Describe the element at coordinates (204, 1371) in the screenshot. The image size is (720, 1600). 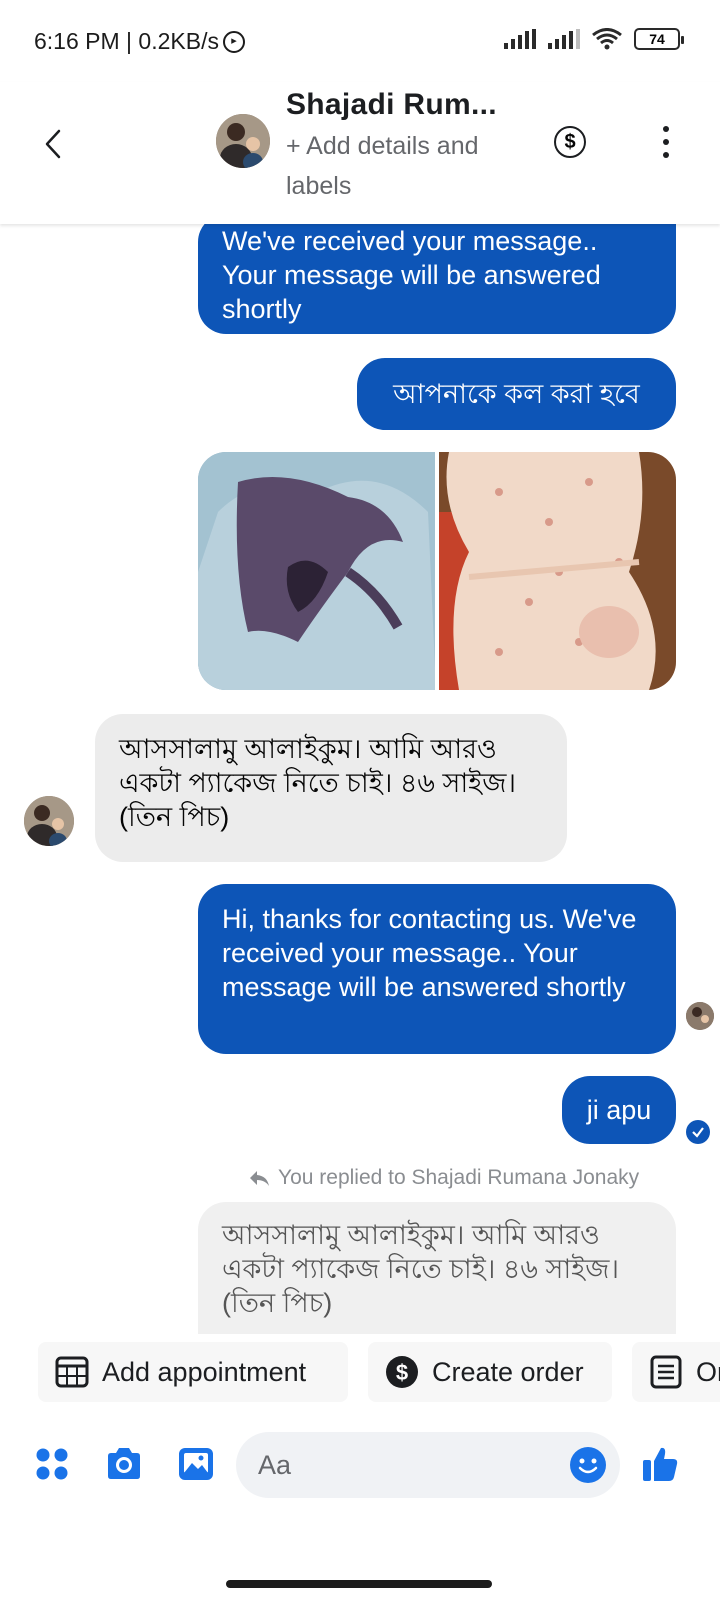
I see `add-appointment-label: Add appointment` at that location.